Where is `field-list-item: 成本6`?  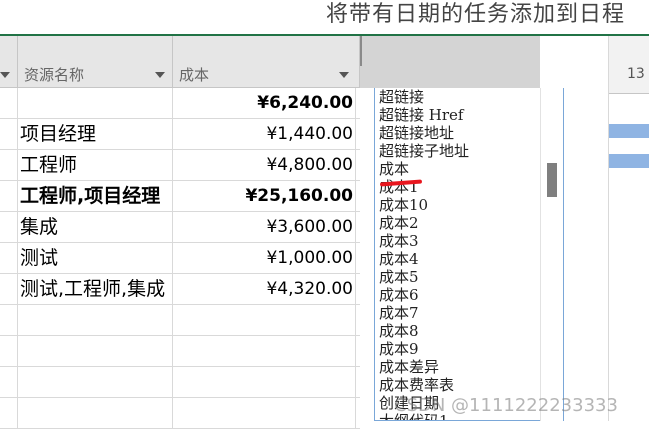 field-list-item: 成本6 is located at coordinates (399, 295).